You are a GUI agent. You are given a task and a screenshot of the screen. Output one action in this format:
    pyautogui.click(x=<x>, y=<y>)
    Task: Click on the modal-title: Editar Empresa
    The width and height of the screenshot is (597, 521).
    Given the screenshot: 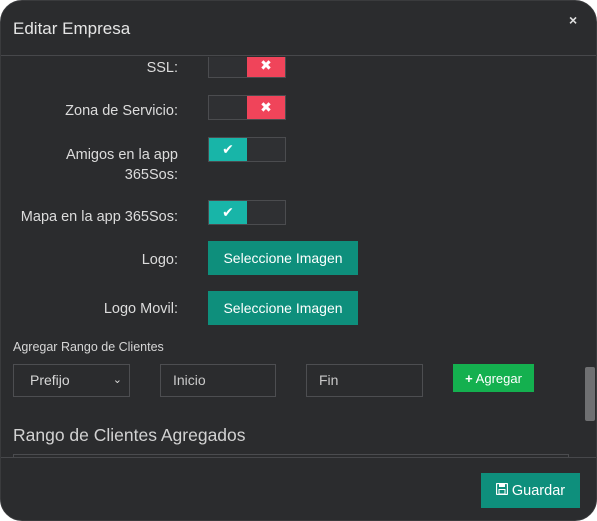 What is the action you would take?
    pyautogui.click(x=72, y=28)
    